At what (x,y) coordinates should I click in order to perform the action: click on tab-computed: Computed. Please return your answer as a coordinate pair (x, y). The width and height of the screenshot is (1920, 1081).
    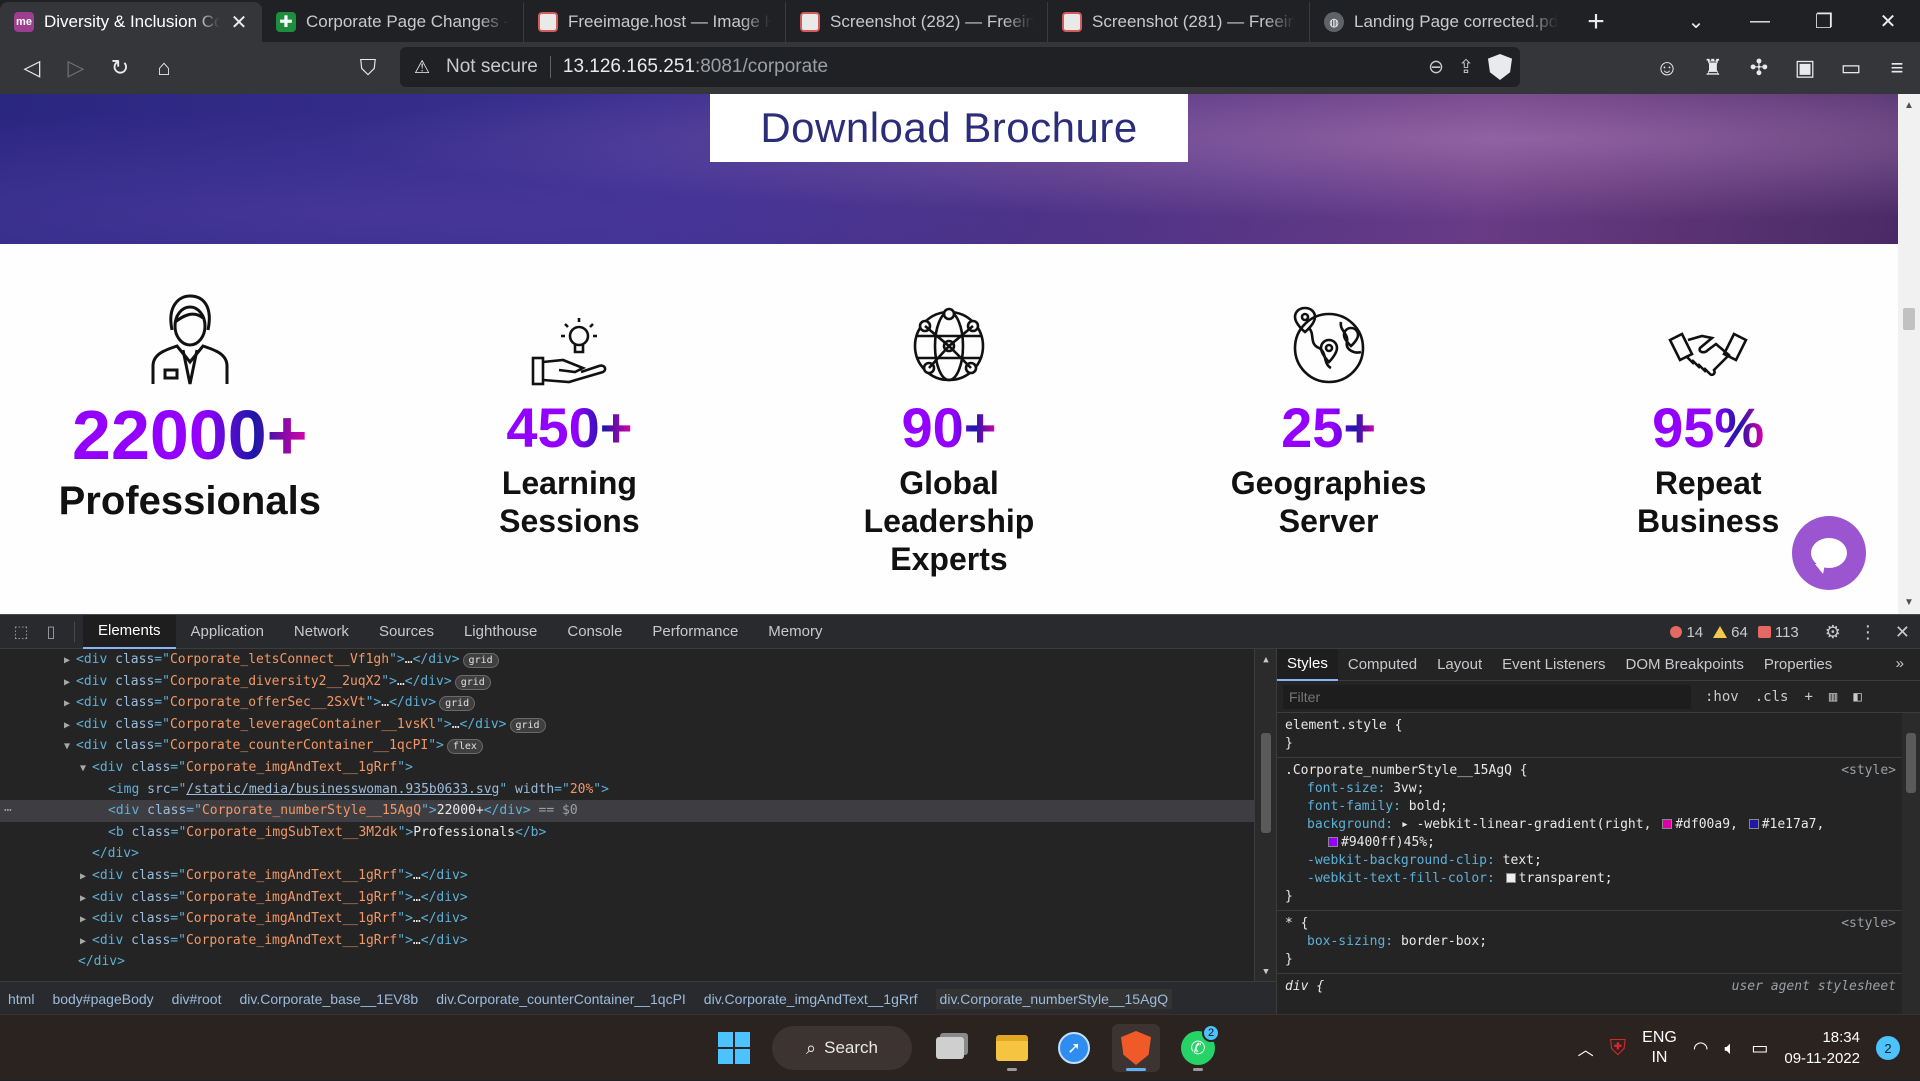
    Looking at the image, I should click on (1382, 665).